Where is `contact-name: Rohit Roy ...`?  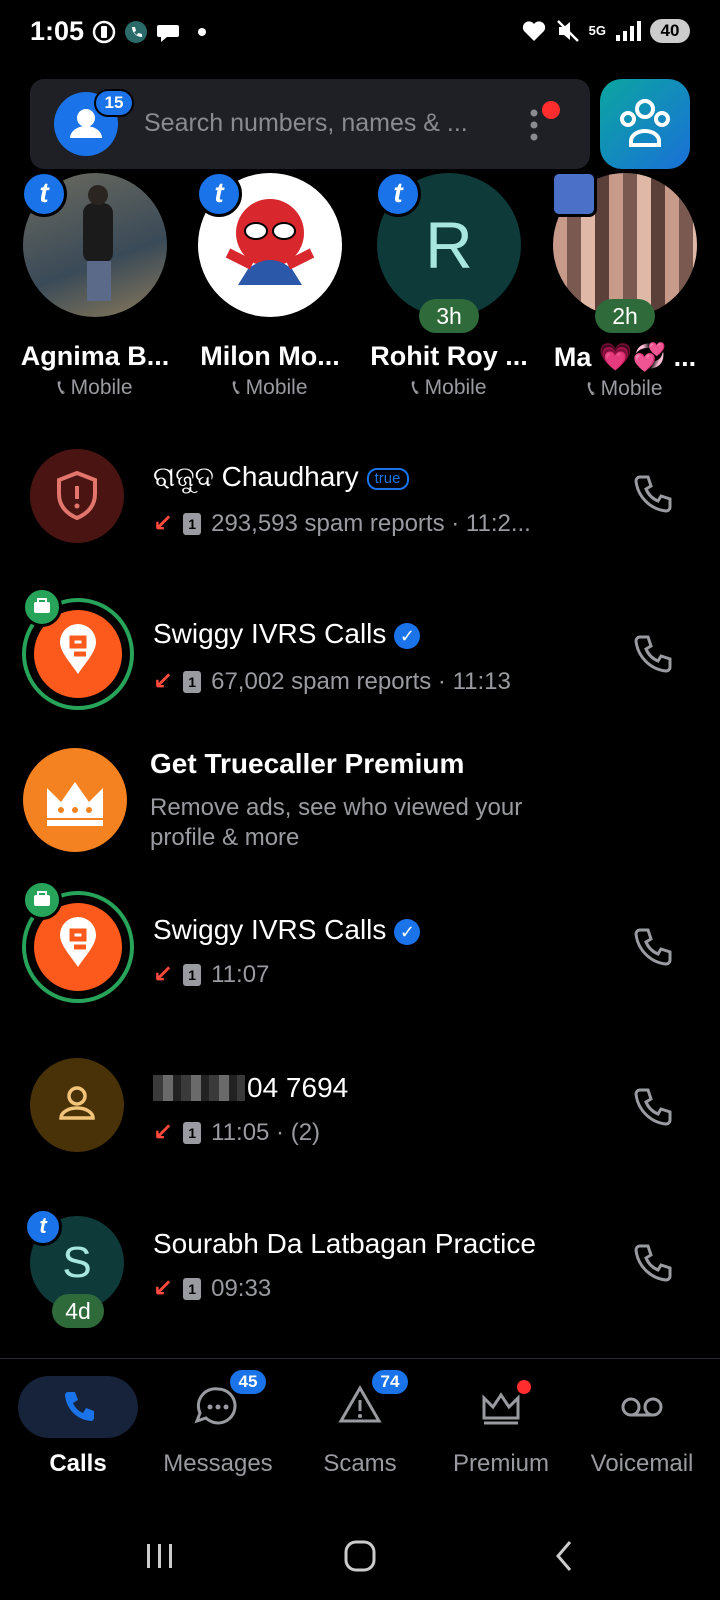
contact-name: Rohit Roy ... is located at coordinates (449, 356).